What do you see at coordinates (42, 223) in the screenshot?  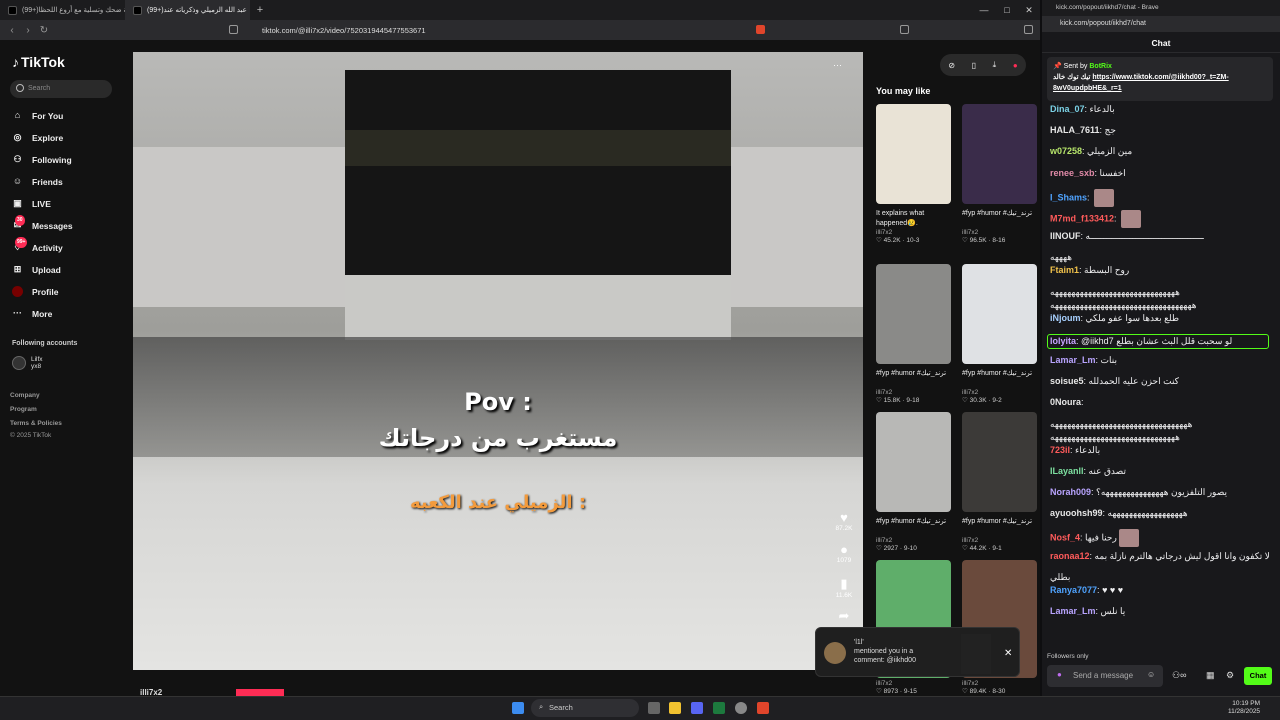 I see `nav-messages: ✉30 Messages` at bounding box center [42, 223].